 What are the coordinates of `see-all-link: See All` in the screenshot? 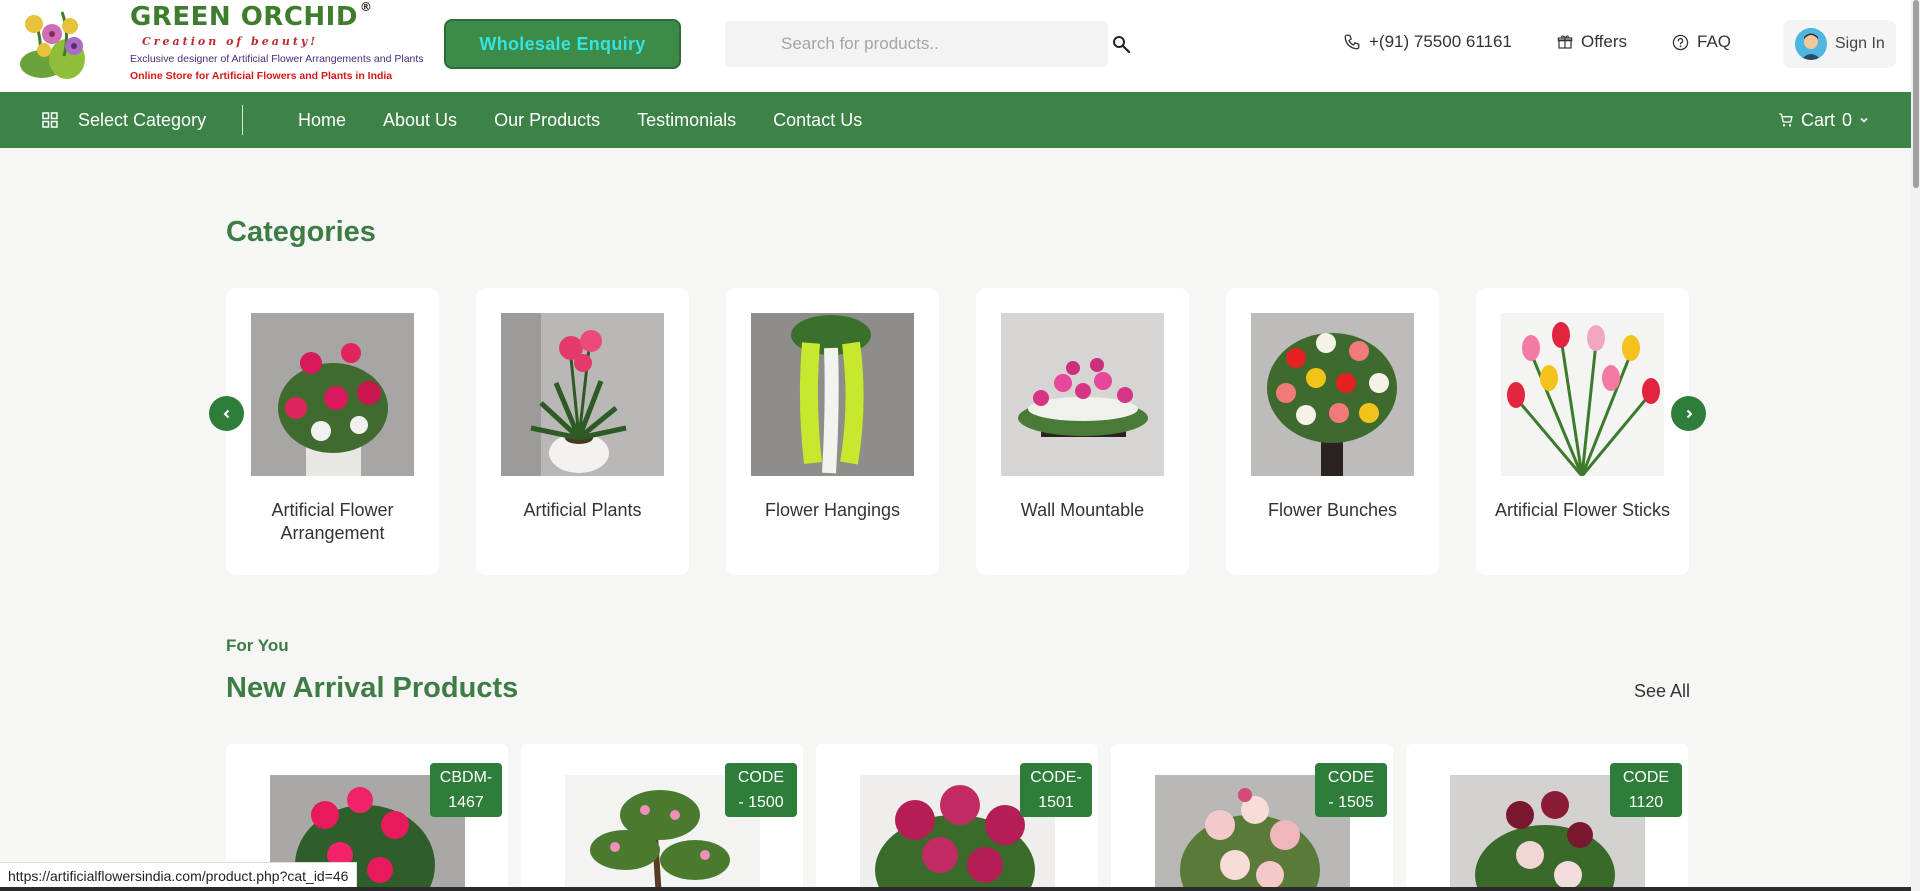 It's located at (1662, 691).